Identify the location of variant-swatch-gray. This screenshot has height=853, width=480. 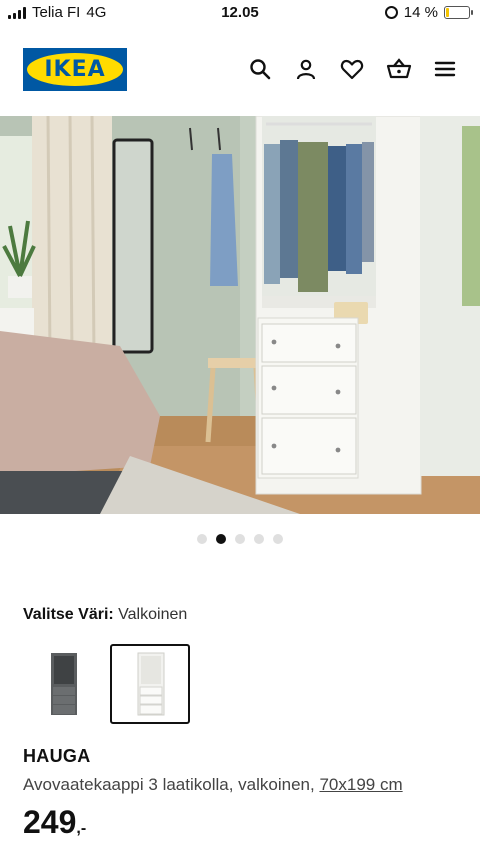
(63, 684).